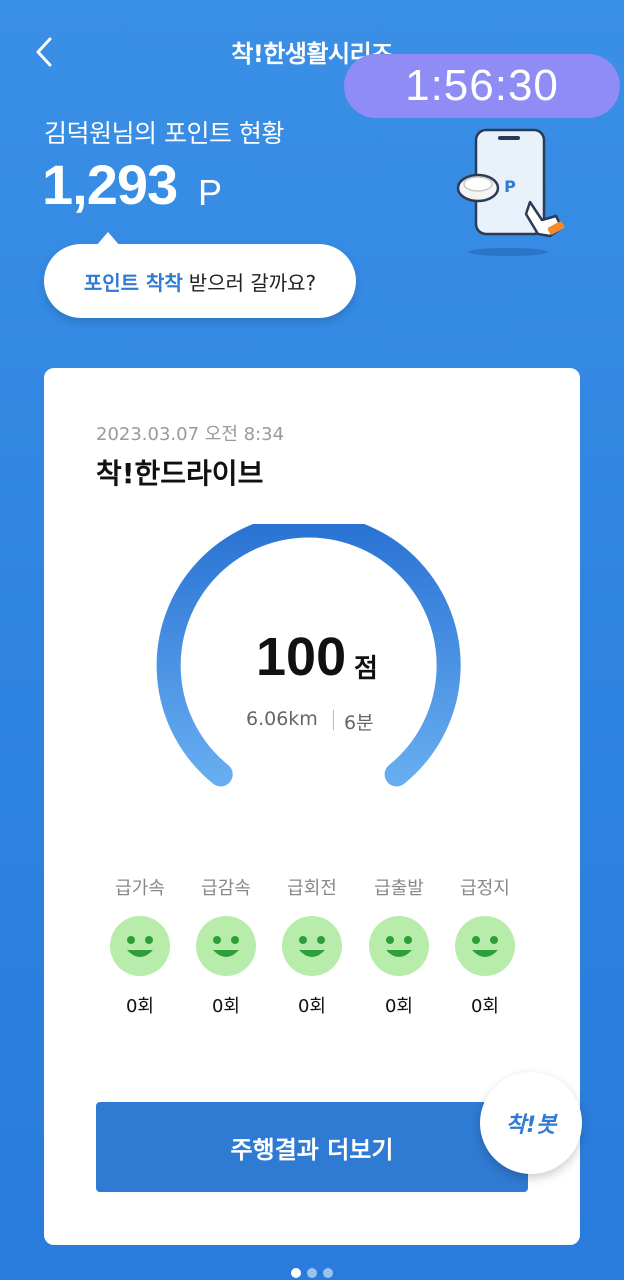 The width and height of the screenshot is (624, 1280). I want to click on page-indicator, so click(312, 1273).